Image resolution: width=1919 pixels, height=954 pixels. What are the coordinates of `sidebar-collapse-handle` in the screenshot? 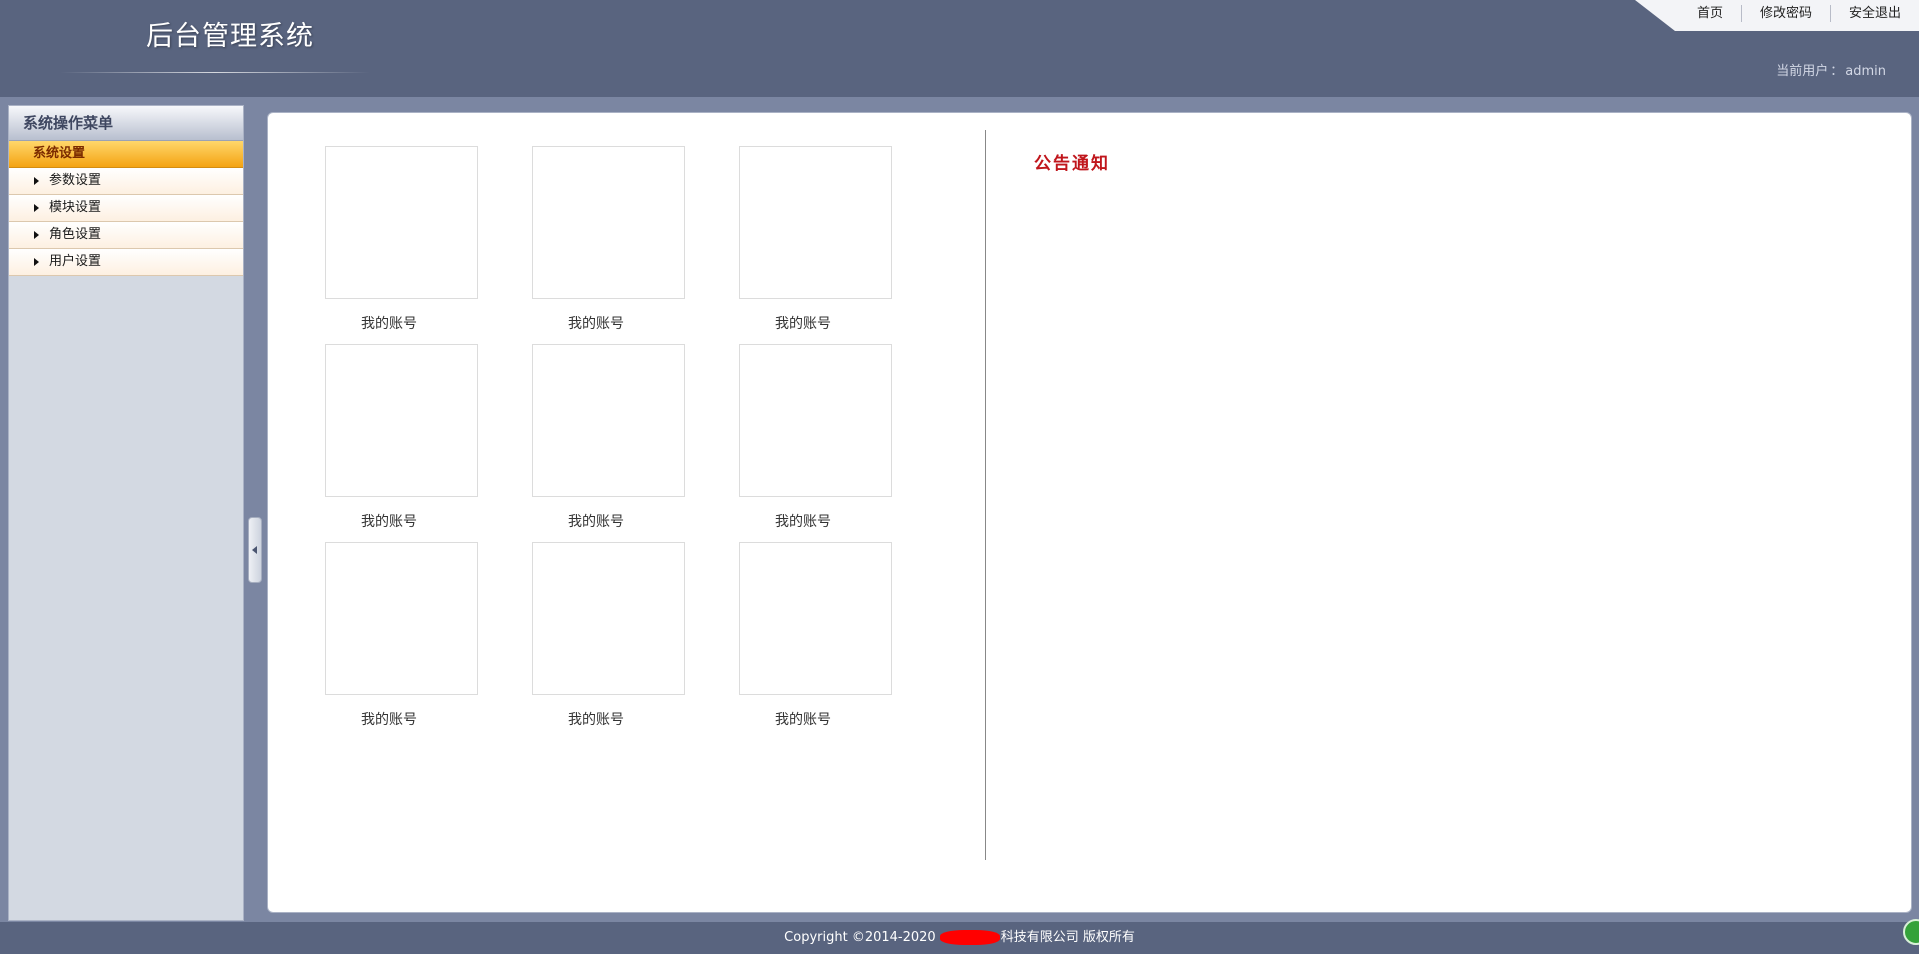 It's located at (255, 550).